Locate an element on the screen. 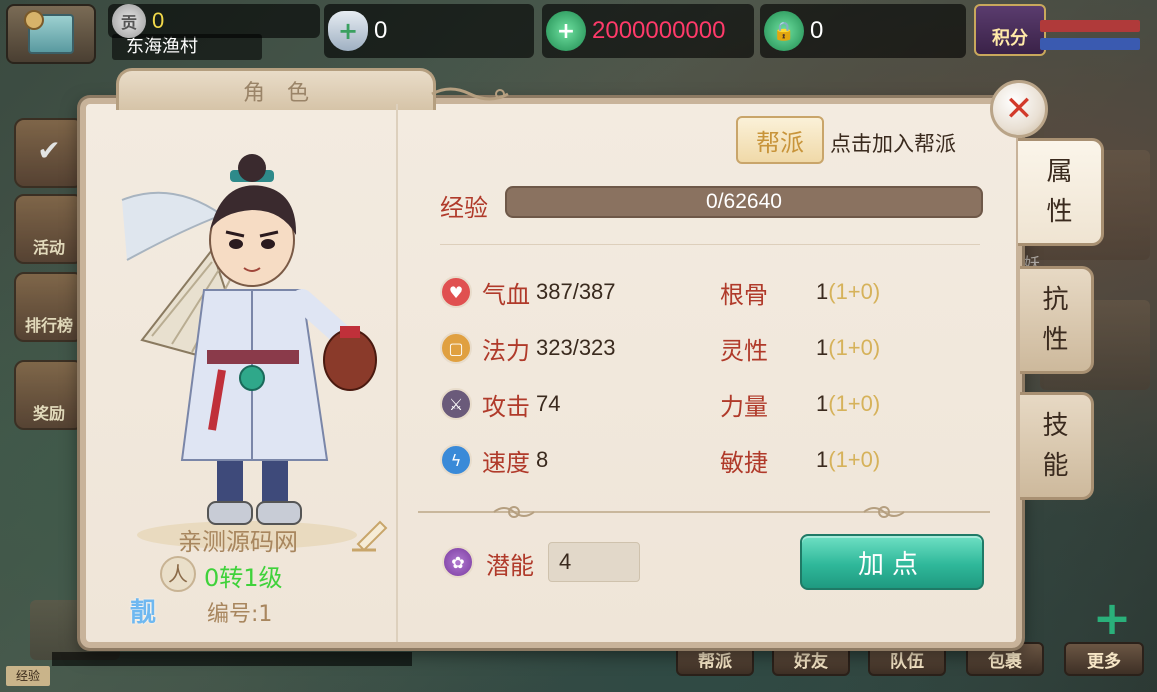 This screenshot has height=692, width=1157. attr-row-strength: 力量 1 (1+0) is located at coordinates (800, 404).